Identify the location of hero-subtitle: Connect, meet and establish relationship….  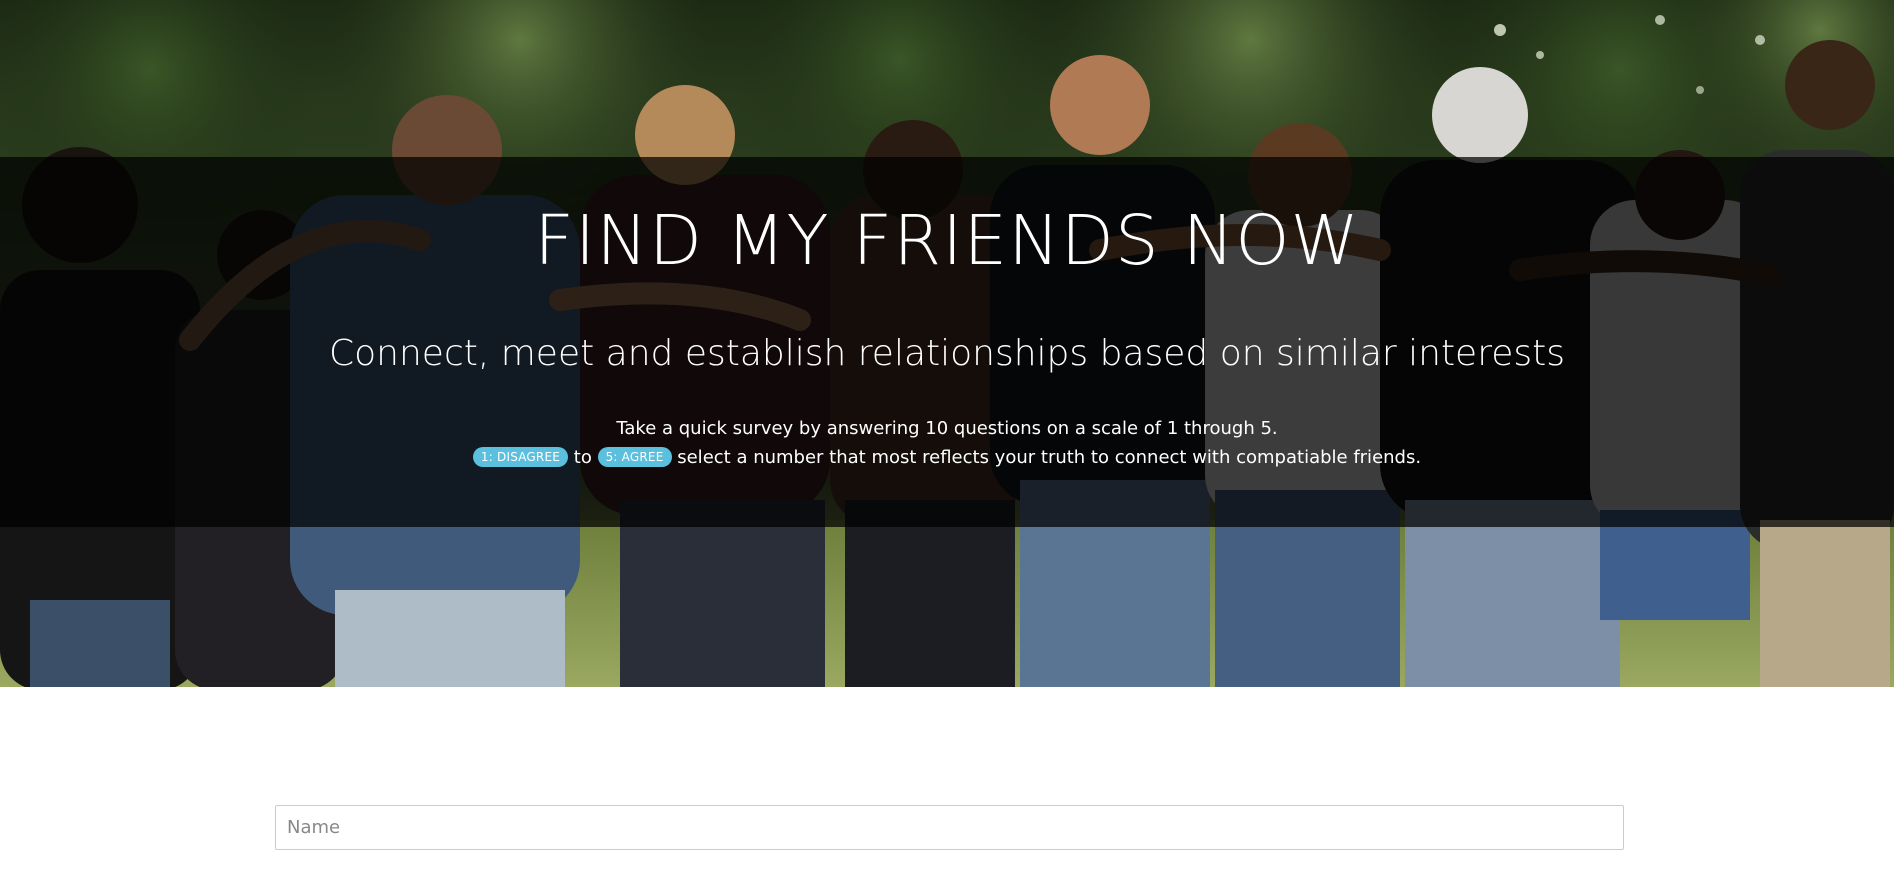
(947, 353).